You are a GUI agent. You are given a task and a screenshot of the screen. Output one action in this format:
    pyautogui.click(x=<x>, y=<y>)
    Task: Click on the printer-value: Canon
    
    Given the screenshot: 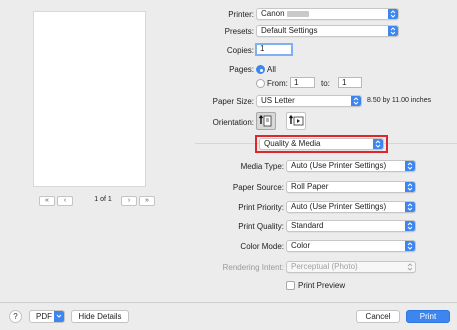 What is the action you would take?
    pyautogui.click(x=273, y=13)
    